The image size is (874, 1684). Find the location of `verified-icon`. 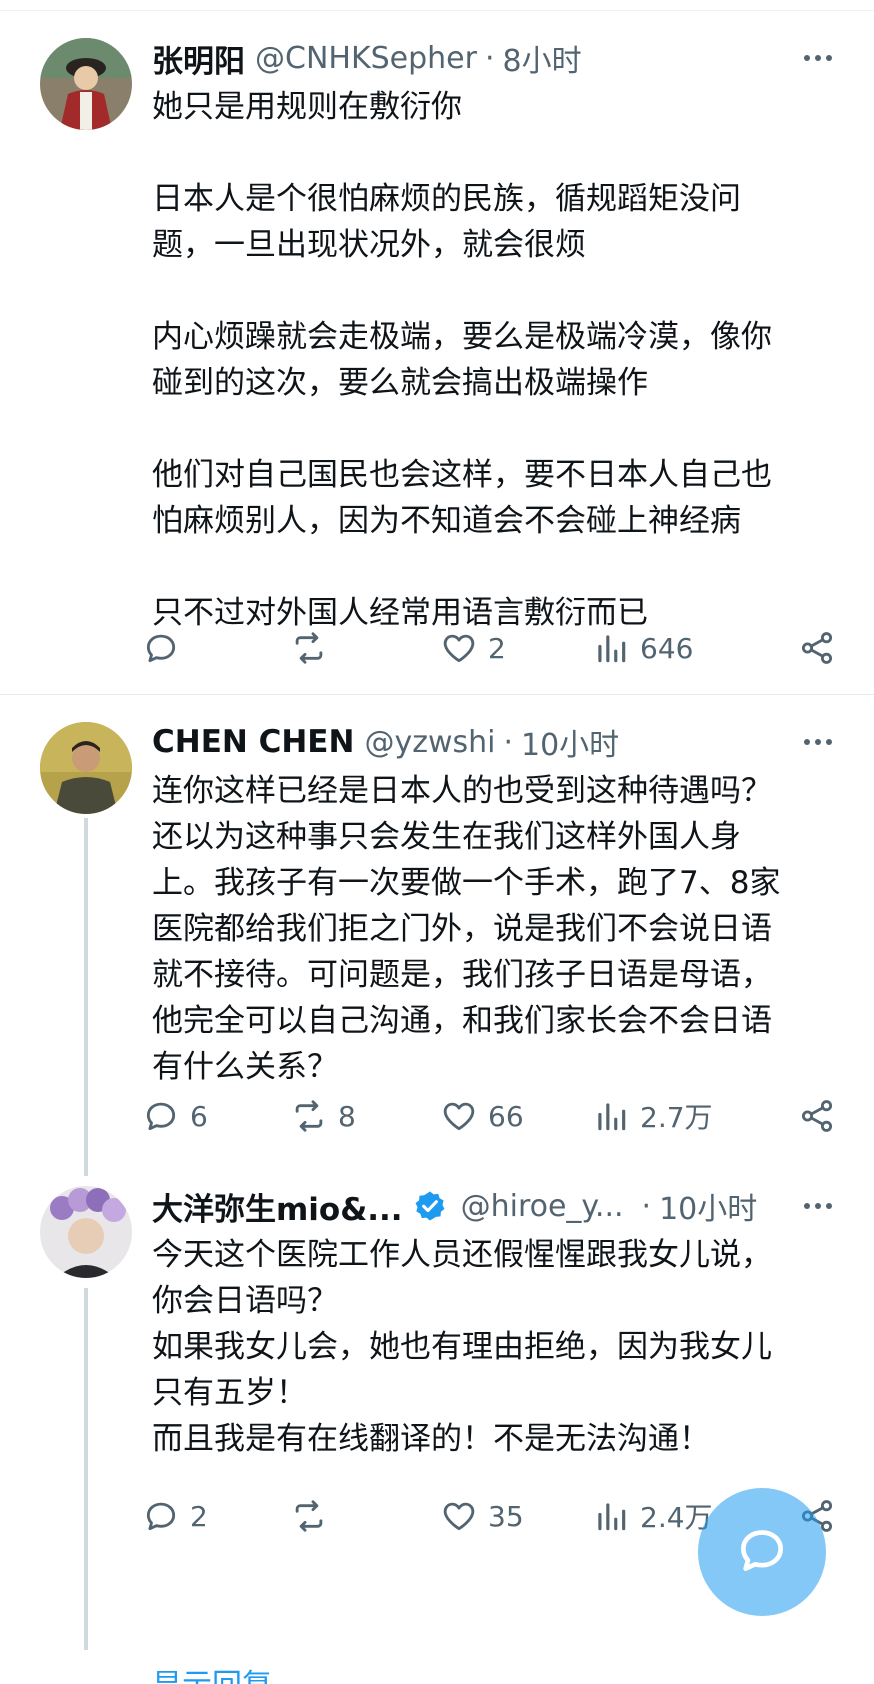

verified-icon is located at coordinates (430, 1206).